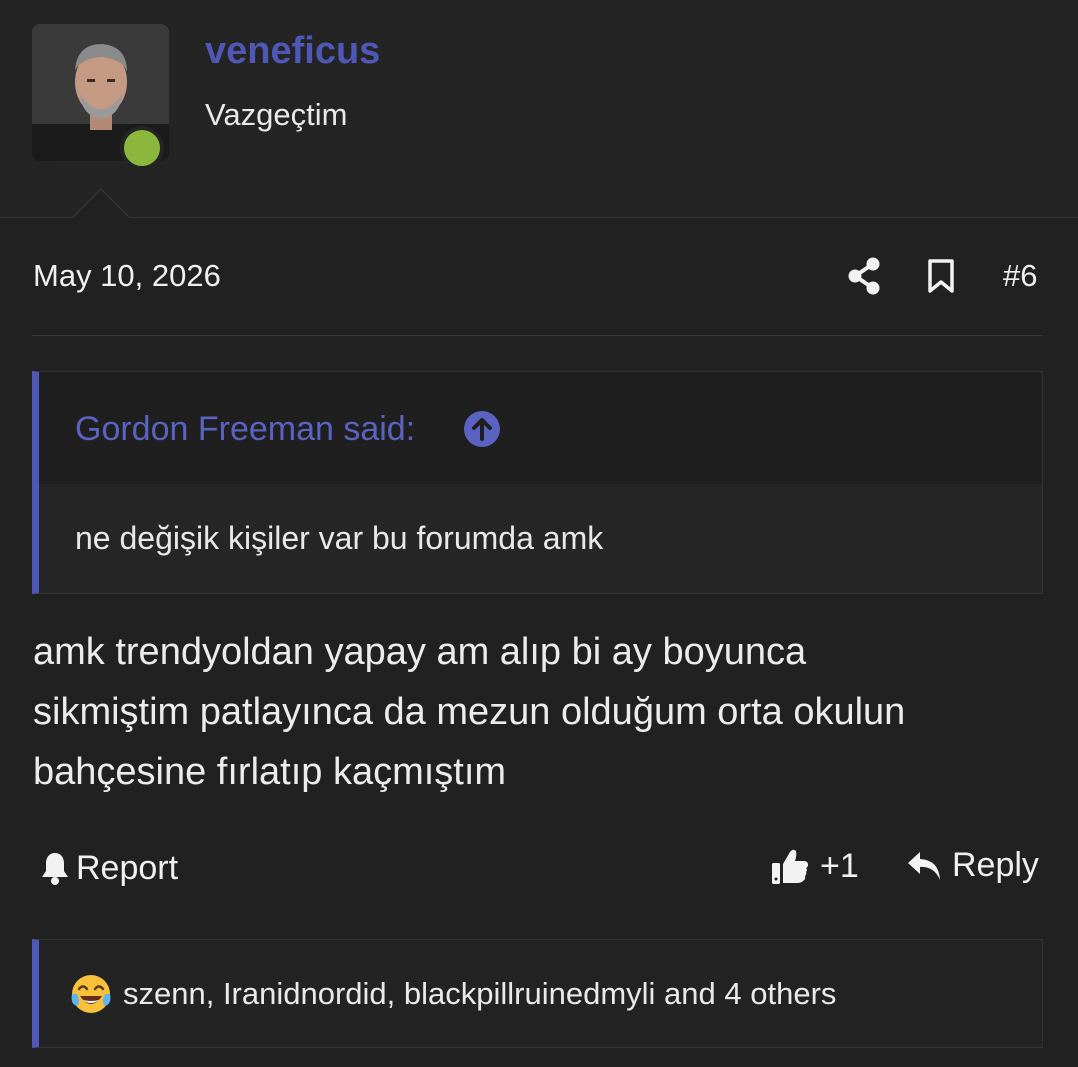 Image resolution: width=1078 pixels, height=1067 pixels. What do you see at coordinates (270, 772) in the screenshot?
I see `post-body-line: bahçesine fırlatıp kaçmıştım` at bounding box center [270, 772].